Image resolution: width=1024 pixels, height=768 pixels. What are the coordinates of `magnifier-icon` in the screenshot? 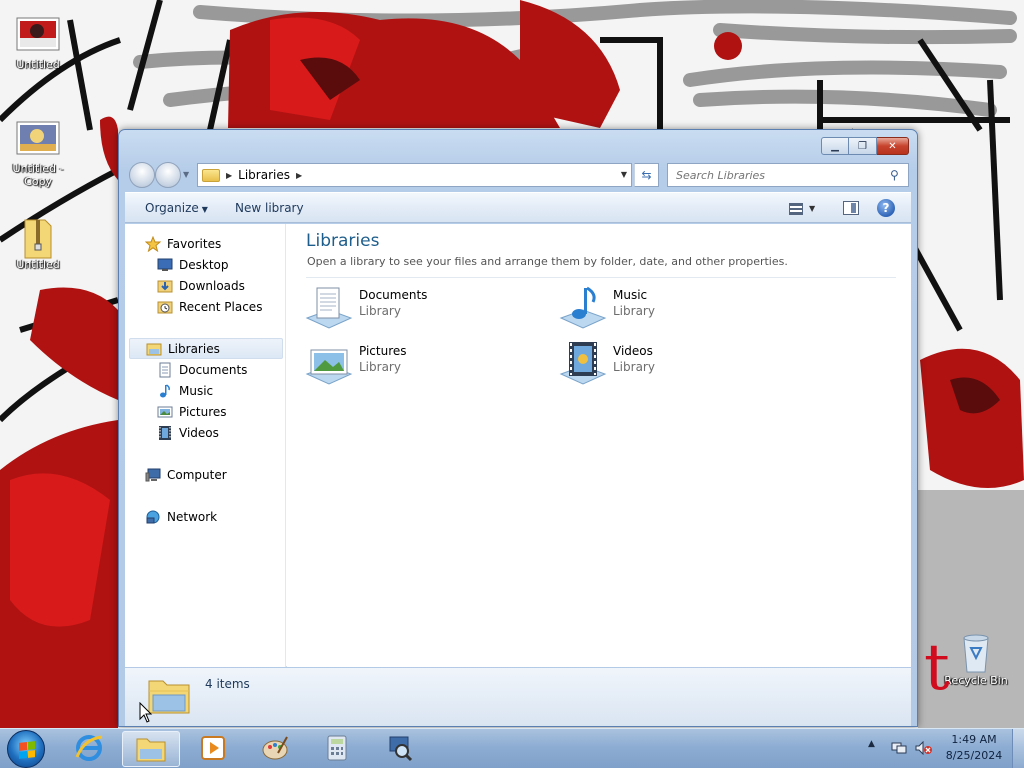 It's located at (399, 749).